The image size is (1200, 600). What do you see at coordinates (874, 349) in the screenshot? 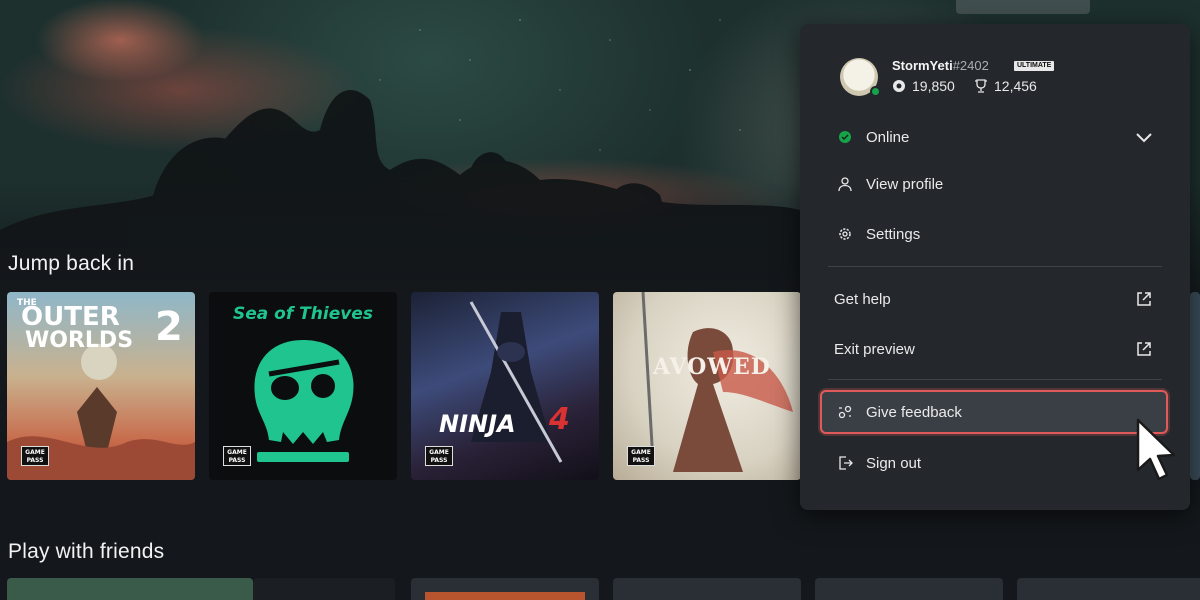
I see `exit-preview-label: Exit preview` at bounding box center [874, 349].